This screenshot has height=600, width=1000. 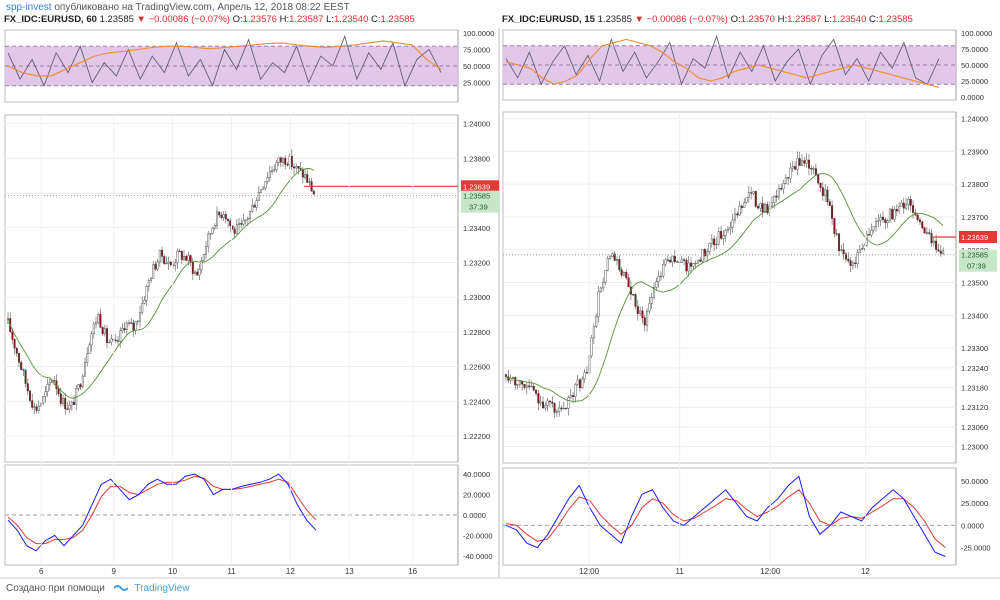 What do you see at coordinates (974, 427) in the screenshot?
I see `right-price-tick: 1.23060` at bounding box center [974, 427].